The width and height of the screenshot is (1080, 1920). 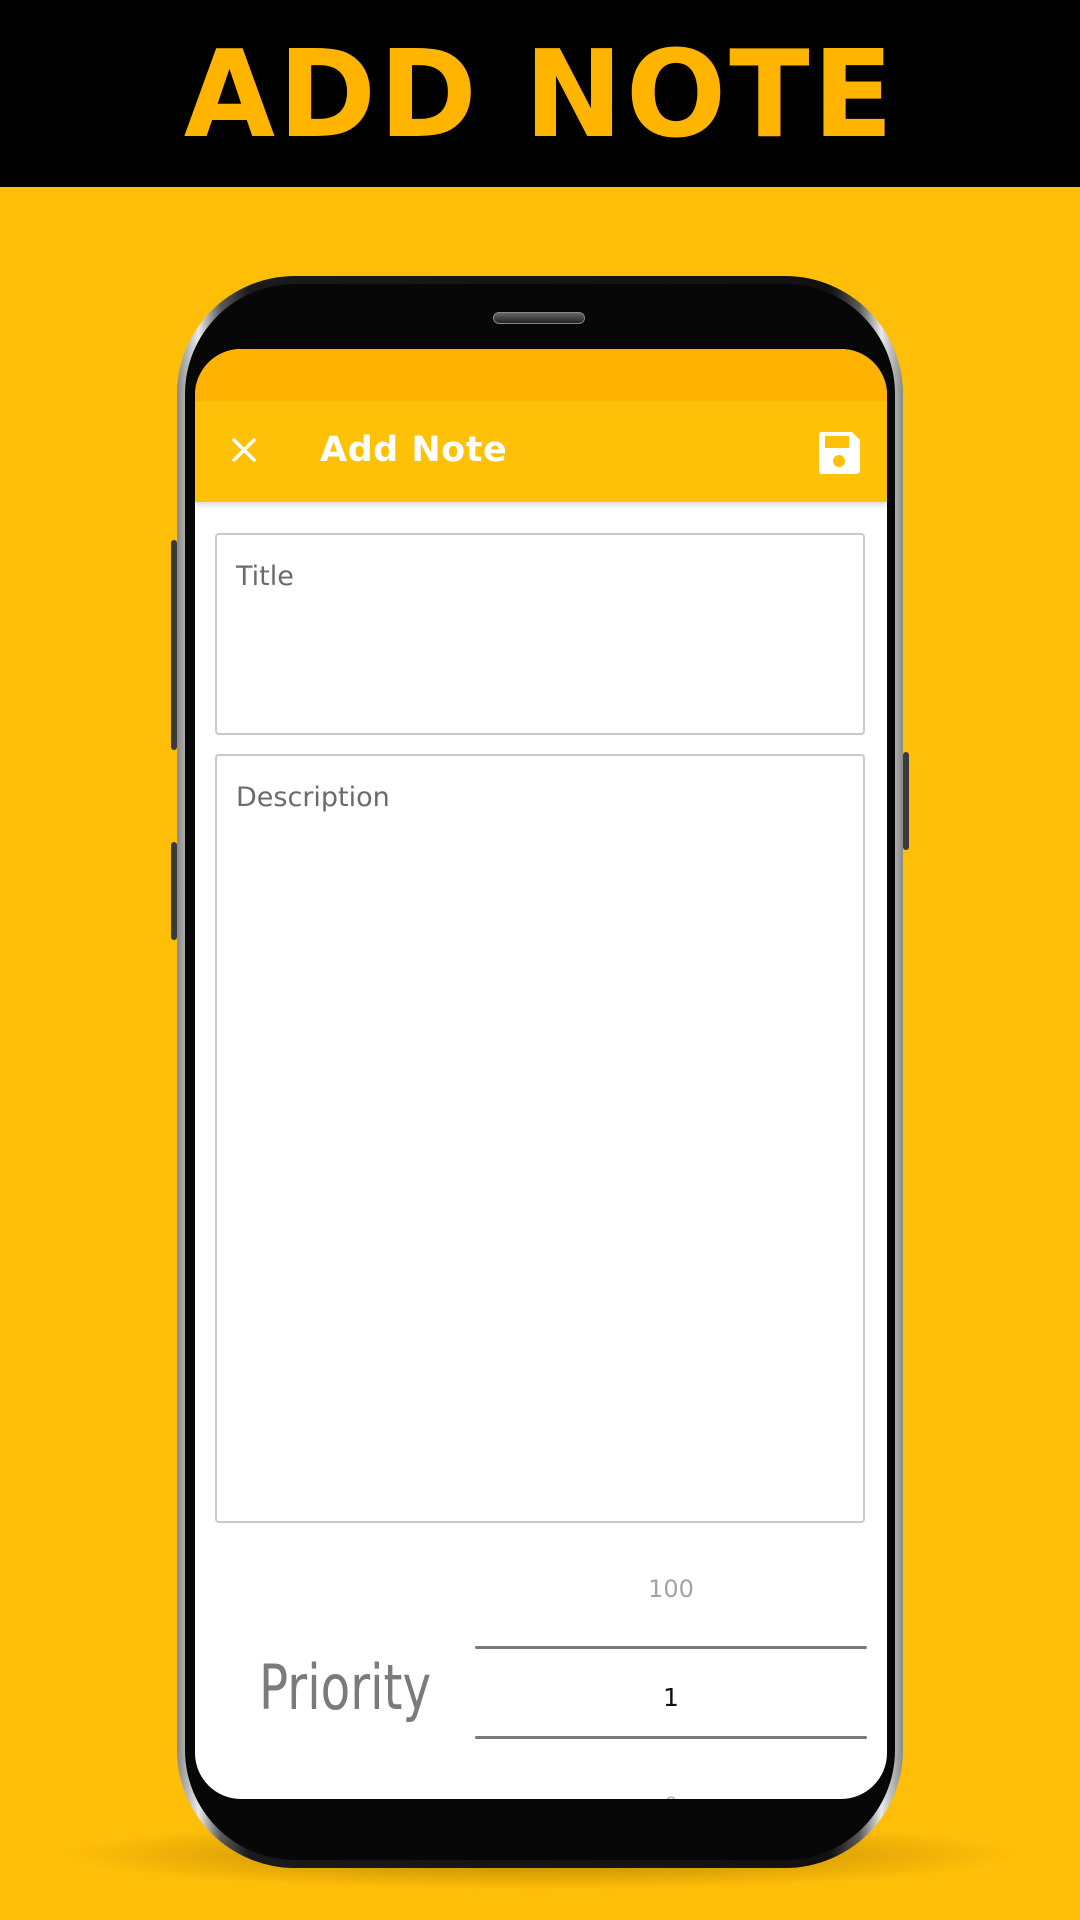 I want to click on picker-divider-bottom, so click(x=671, y=1737).